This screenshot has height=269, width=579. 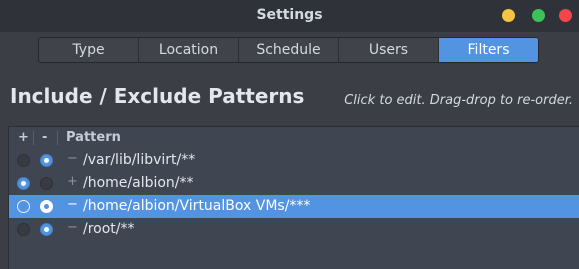 What do you see at coordinates (294, 138) in the screenshot?
I see `list-header: + - Pattern` at bounding box center [294, 138].